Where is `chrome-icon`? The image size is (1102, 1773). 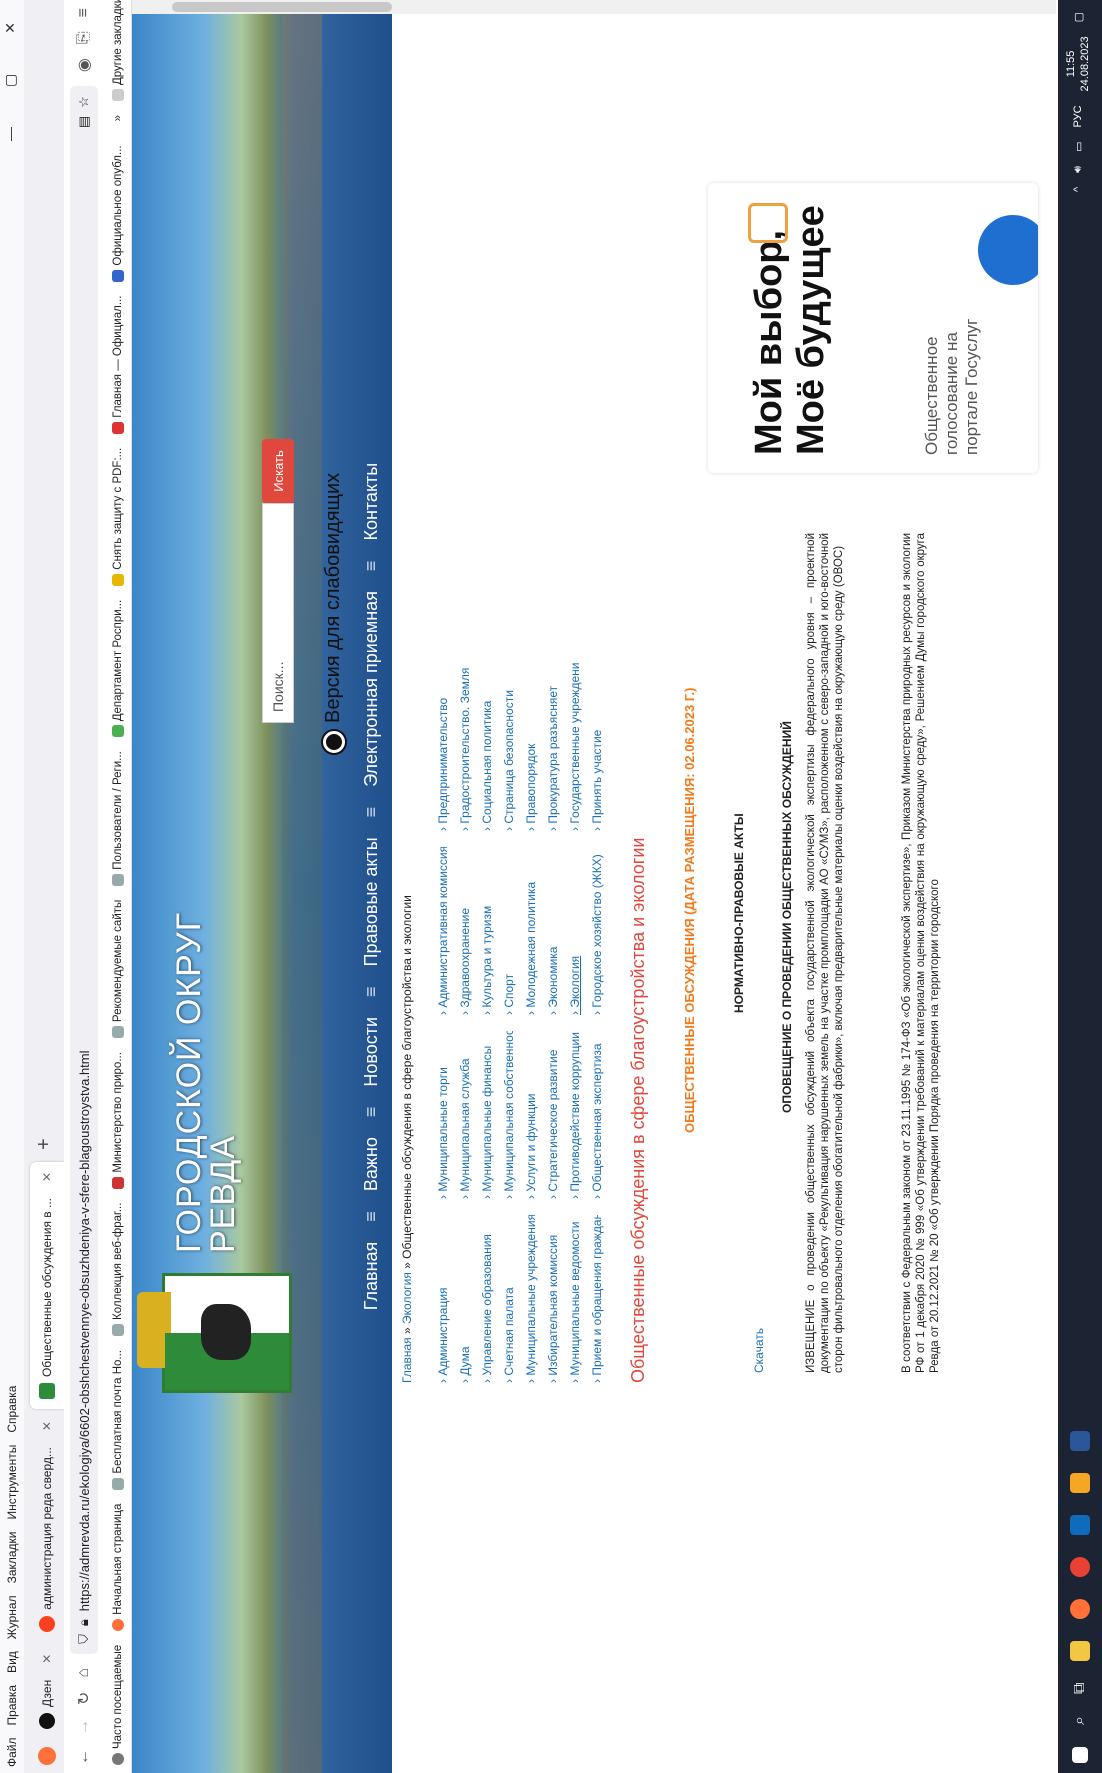
chrome-icon is located at coordinates (1080, 1566).